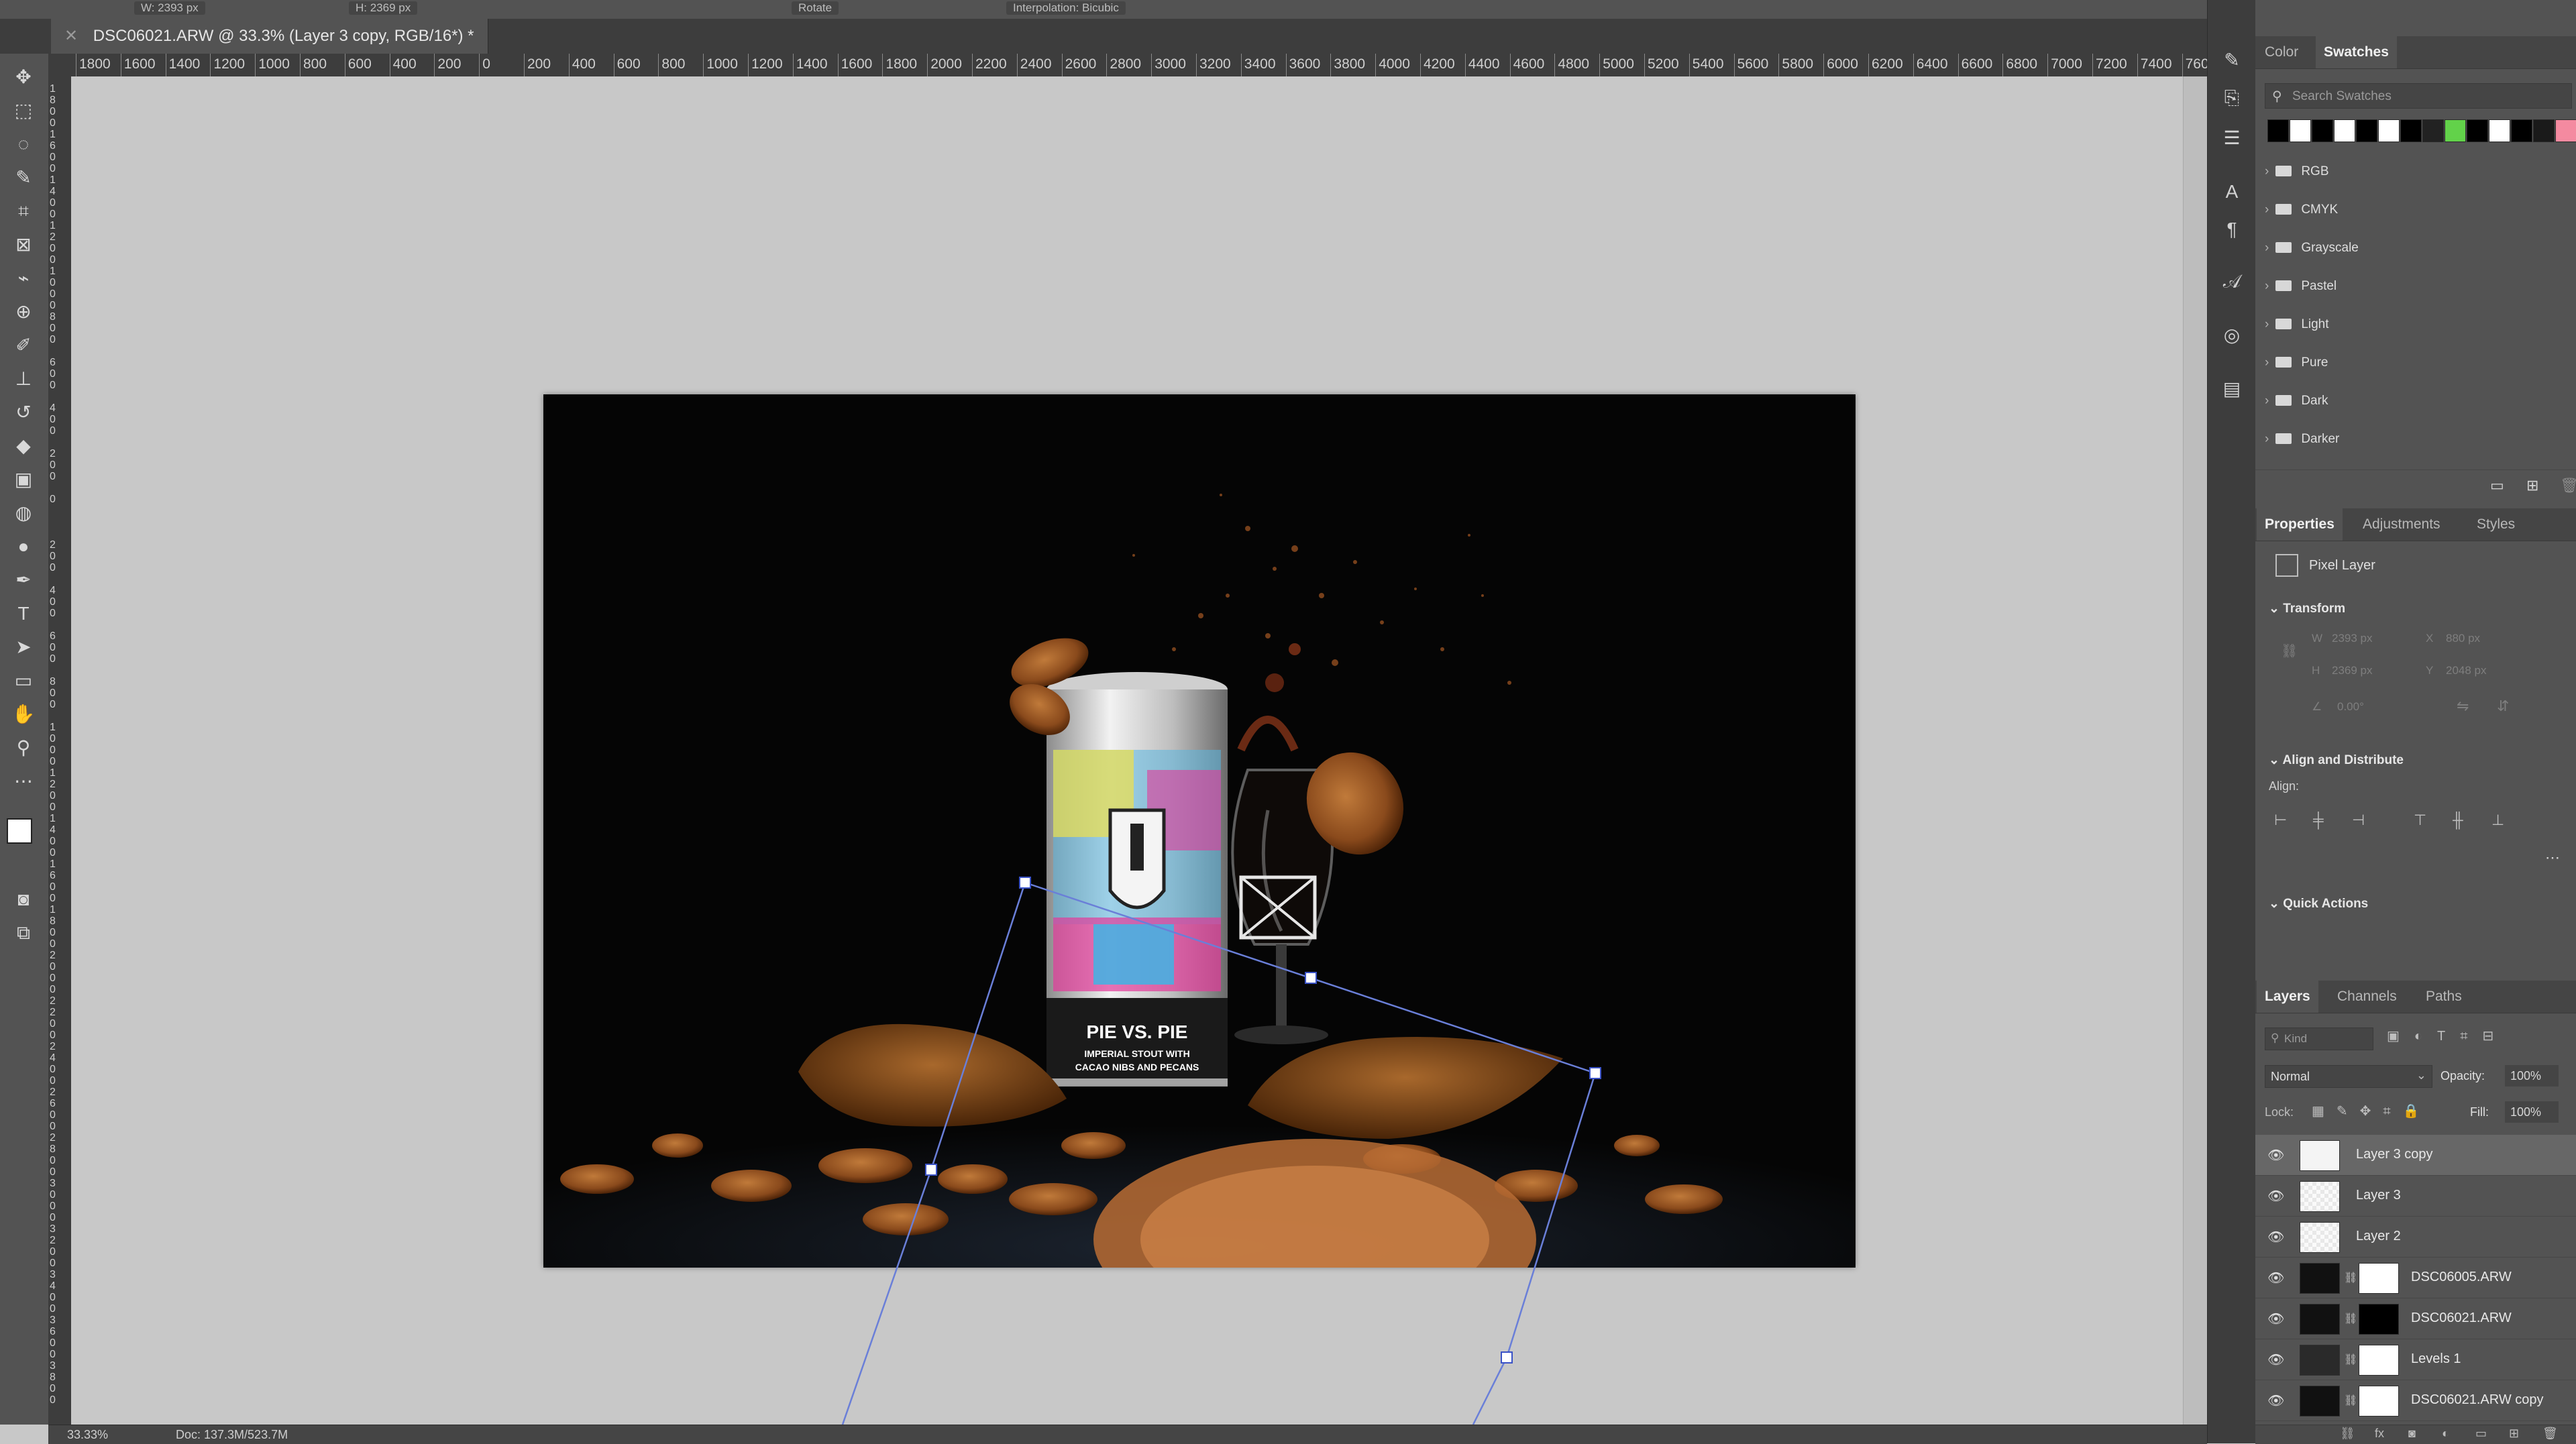  What do you see at coordinates (2412, 401) in the screenshot?
I see `swatch-folder: › Dark` at bounding box center [2412, 401].